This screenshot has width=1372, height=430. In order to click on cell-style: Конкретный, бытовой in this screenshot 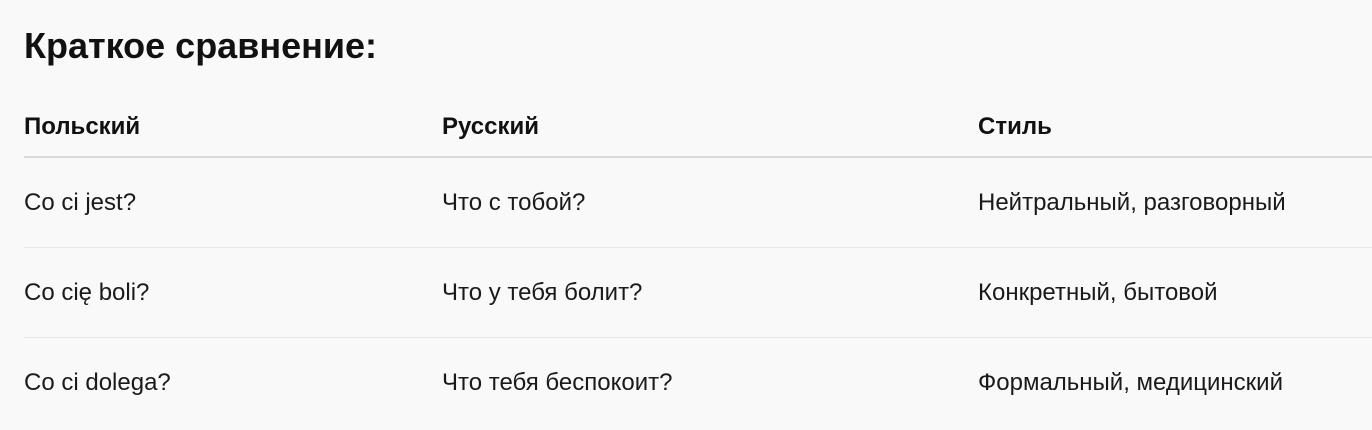, I will do `click(1175, 292)`.